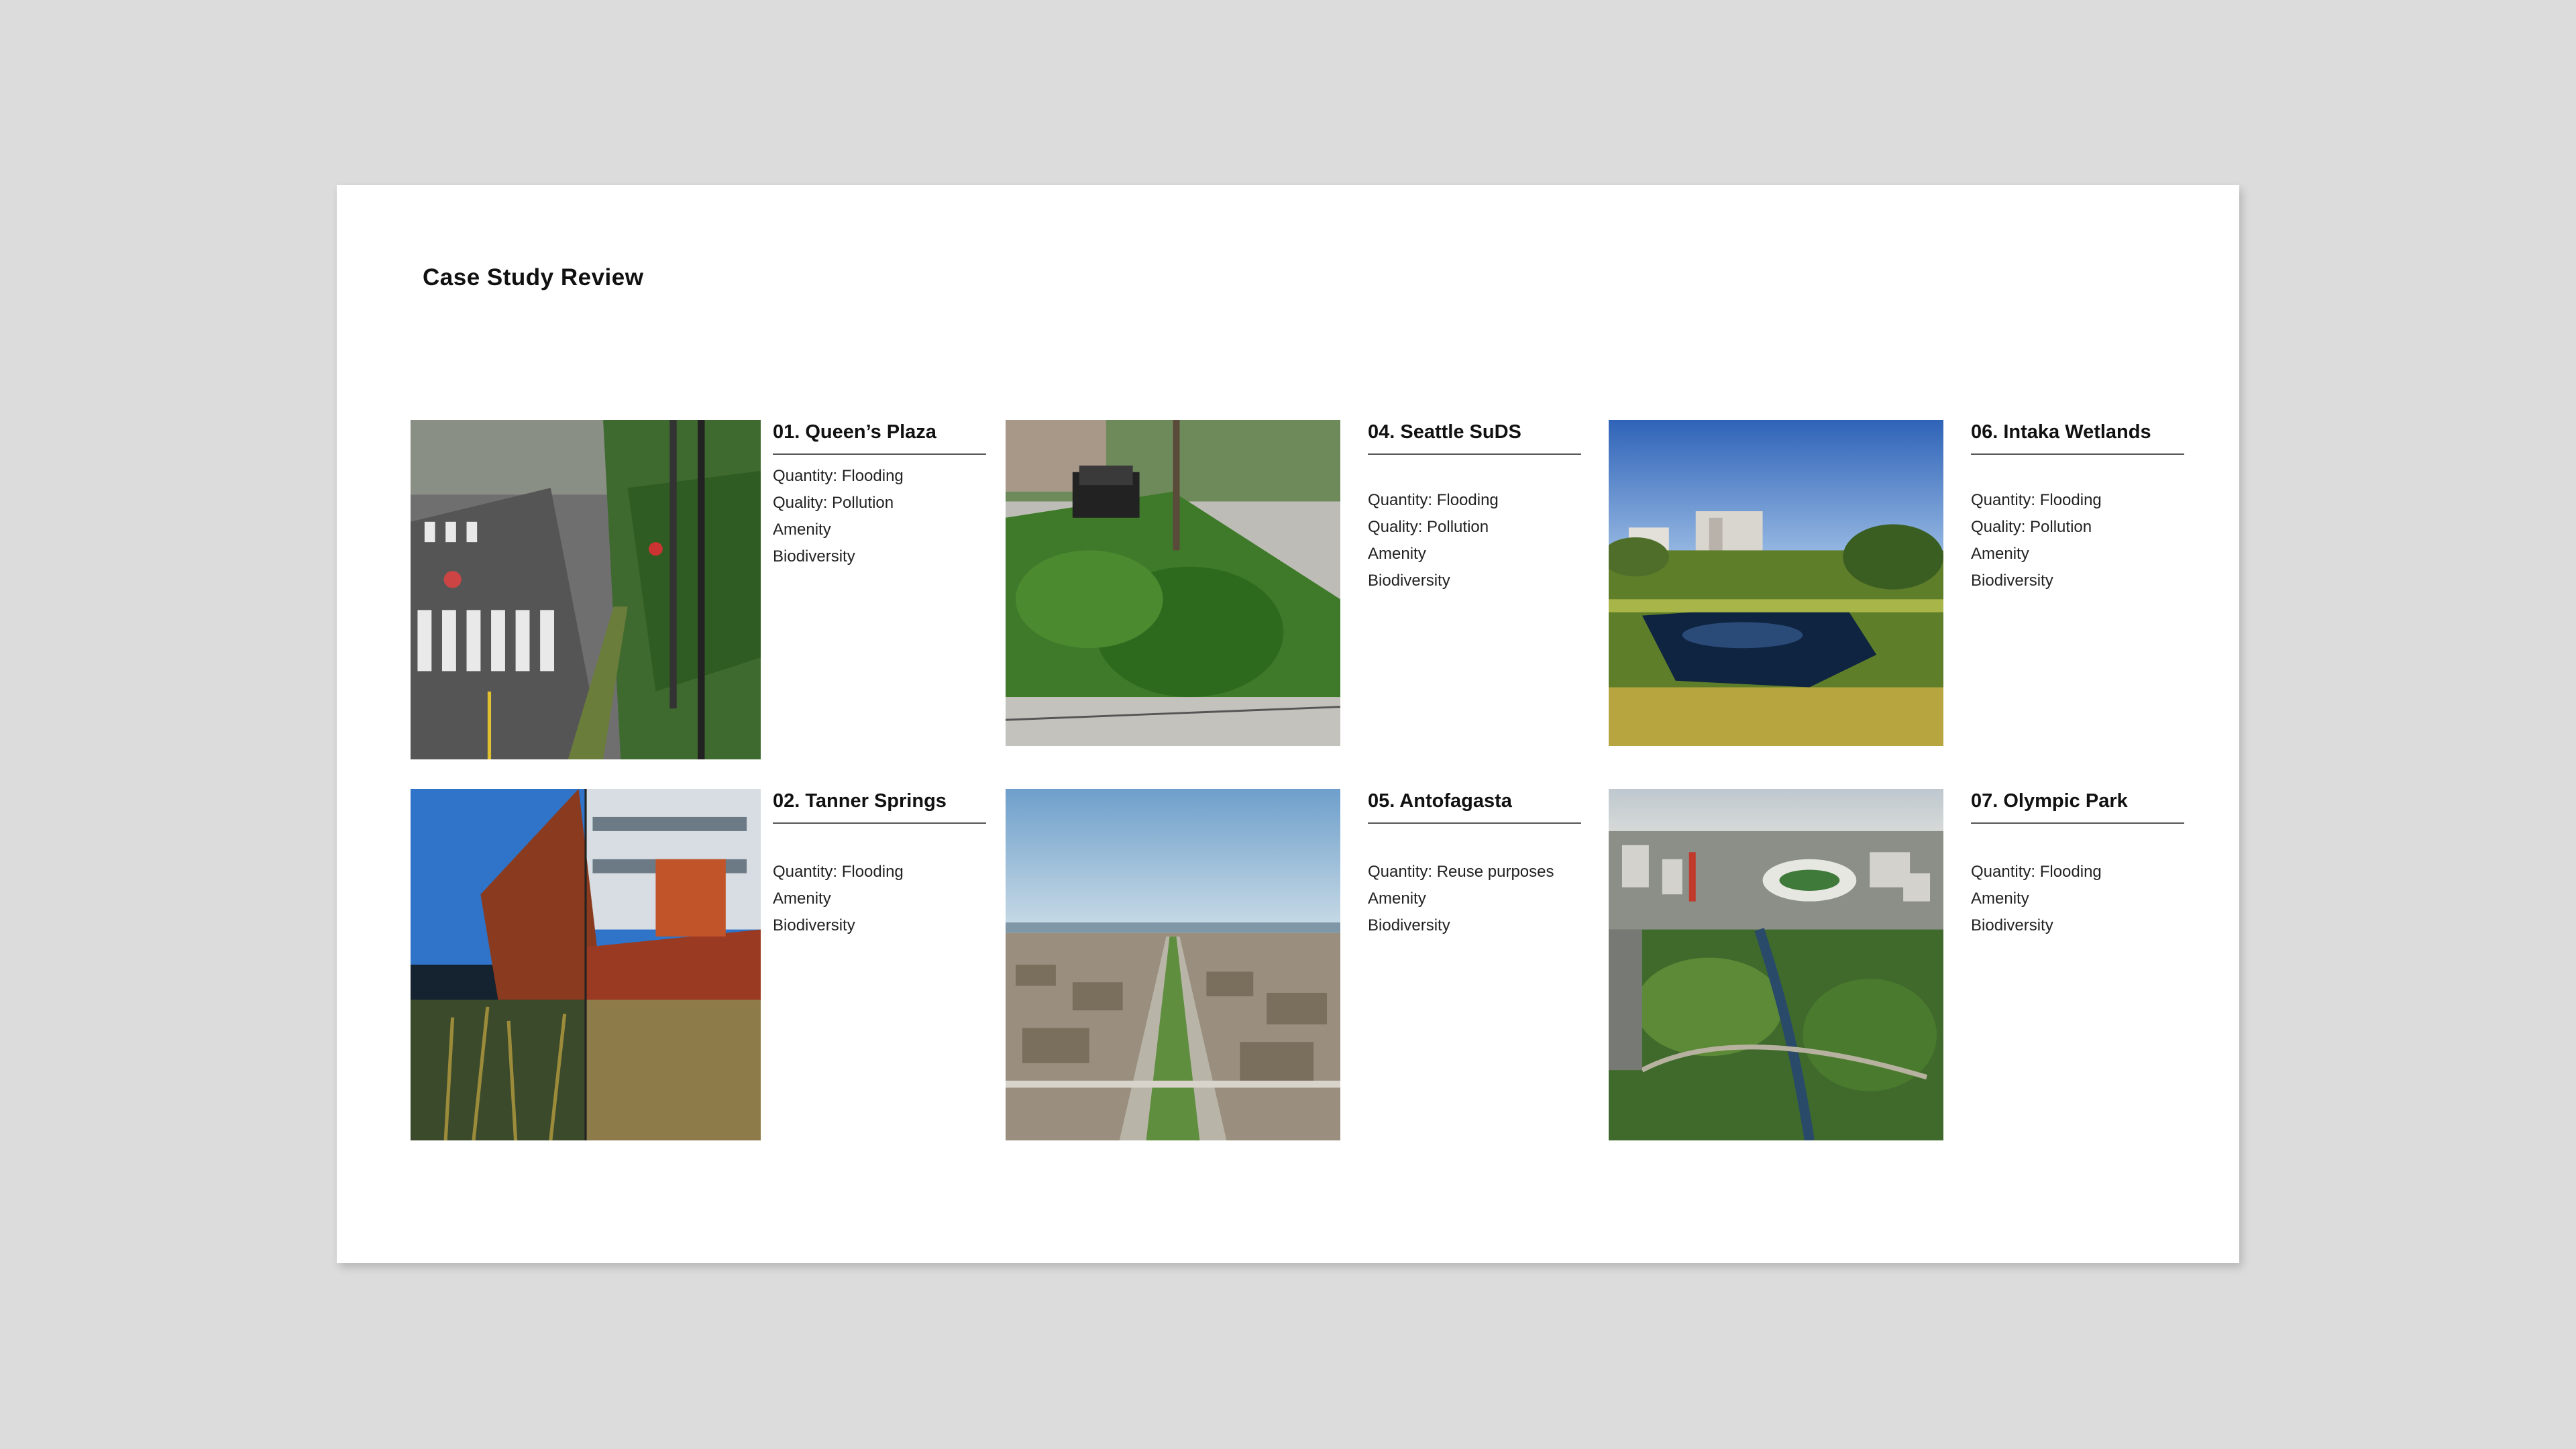  Describe the element at coordinates (854, 432) in the screenshot. I see `case-title: 01. Queen’s Plaza` at that location.